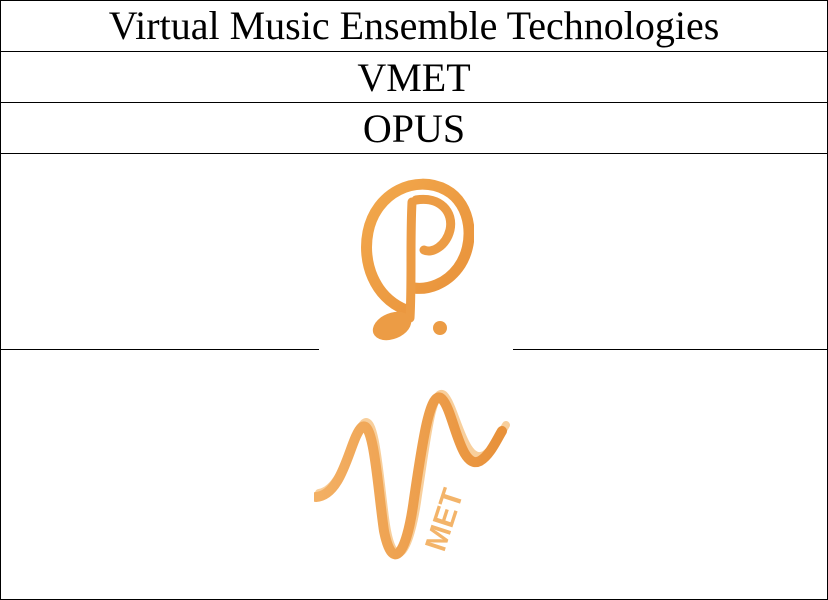  I want to click on full-name-text: Virtual Music Ensemble Technologies, so click(414, 25).